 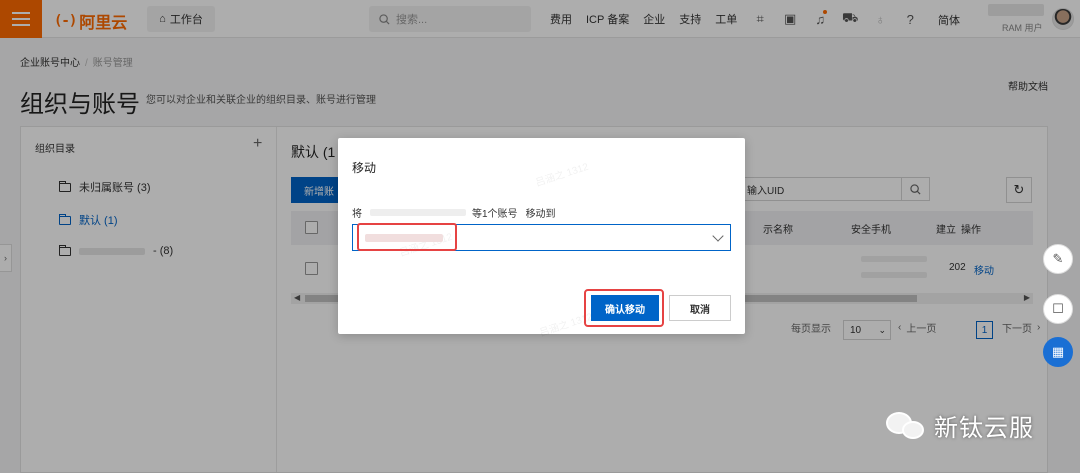 I want to click on move-to-label: 移动到, so click(x=540, y=214).